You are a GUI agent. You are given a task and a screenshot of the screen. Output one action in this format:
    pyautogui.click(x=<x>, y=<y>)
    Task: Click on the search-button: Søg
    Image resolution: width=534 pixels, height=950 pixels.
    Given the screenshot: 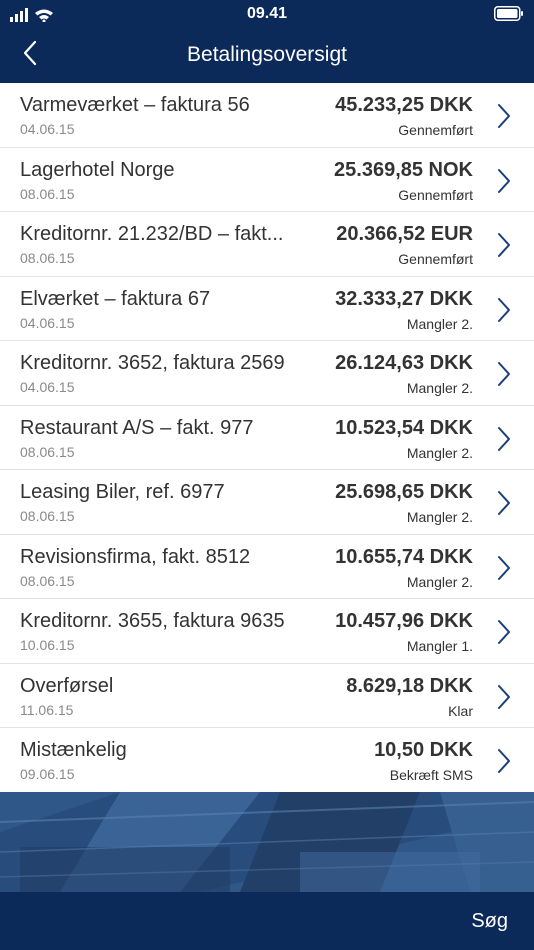 What is the action you would take?
    pyautogui.click(x=489, y=921)
    